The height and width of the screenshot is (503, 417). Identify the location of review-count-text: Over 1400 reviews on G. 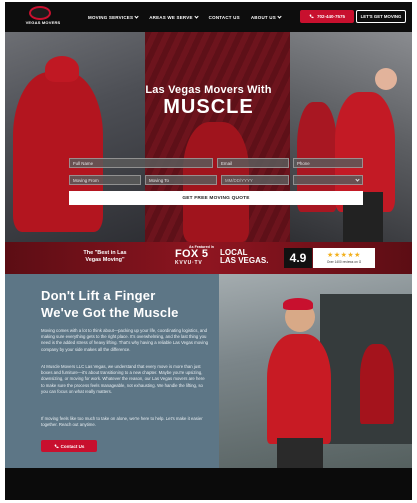
(344, 262).